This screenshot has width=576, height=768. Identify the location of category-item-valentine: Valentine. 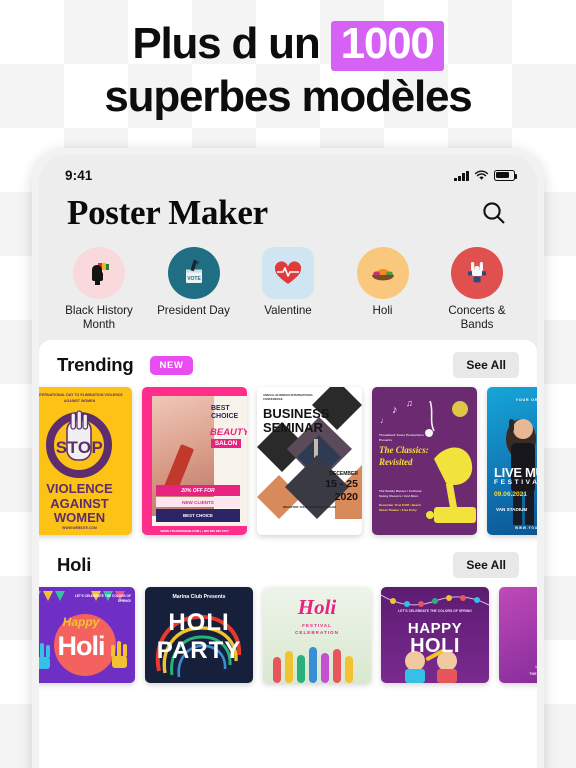
(288, 289).